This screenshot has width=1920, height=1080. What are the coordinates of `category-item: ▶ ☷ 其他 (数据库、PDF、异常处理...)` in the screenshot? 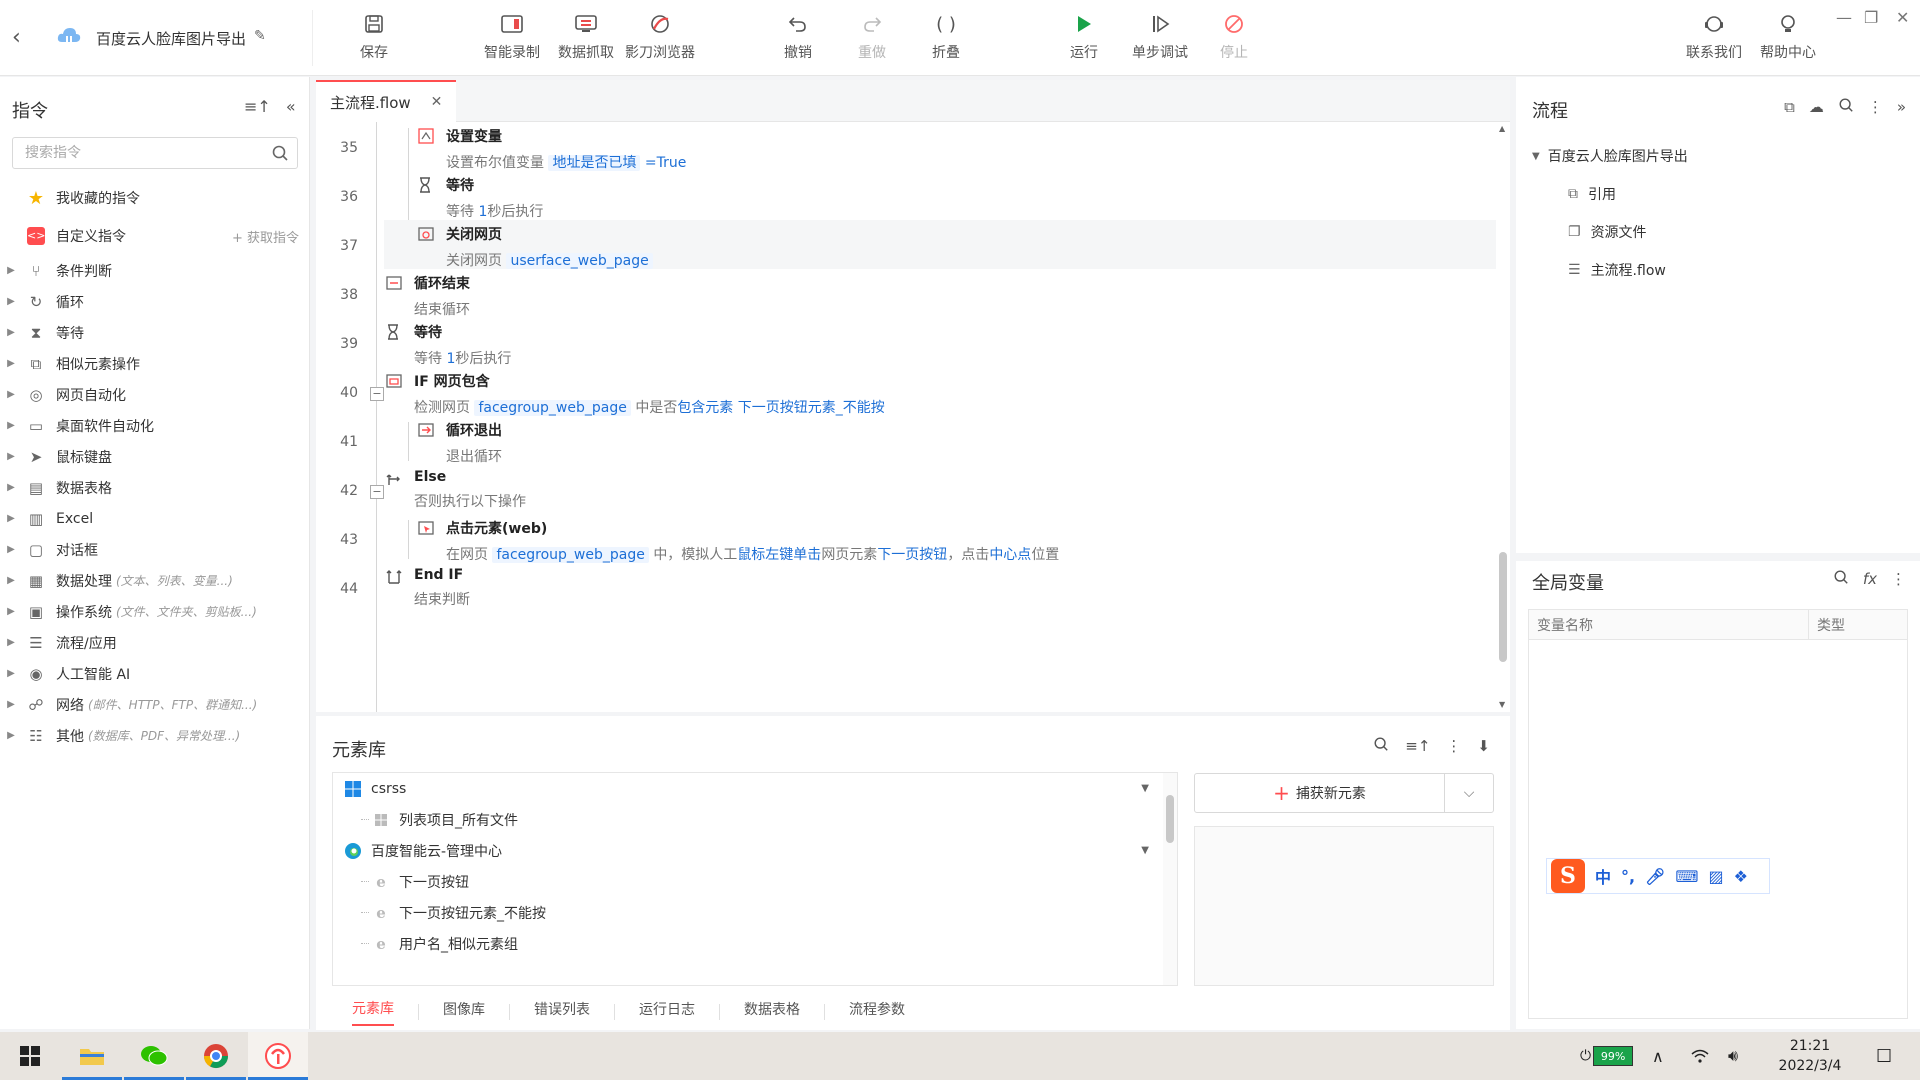 It's located at (154, 735).